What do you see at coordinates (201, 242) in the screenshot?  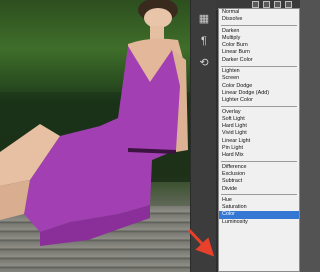 I see `annotation-arrow-icon` at bounding box center [201, 242].